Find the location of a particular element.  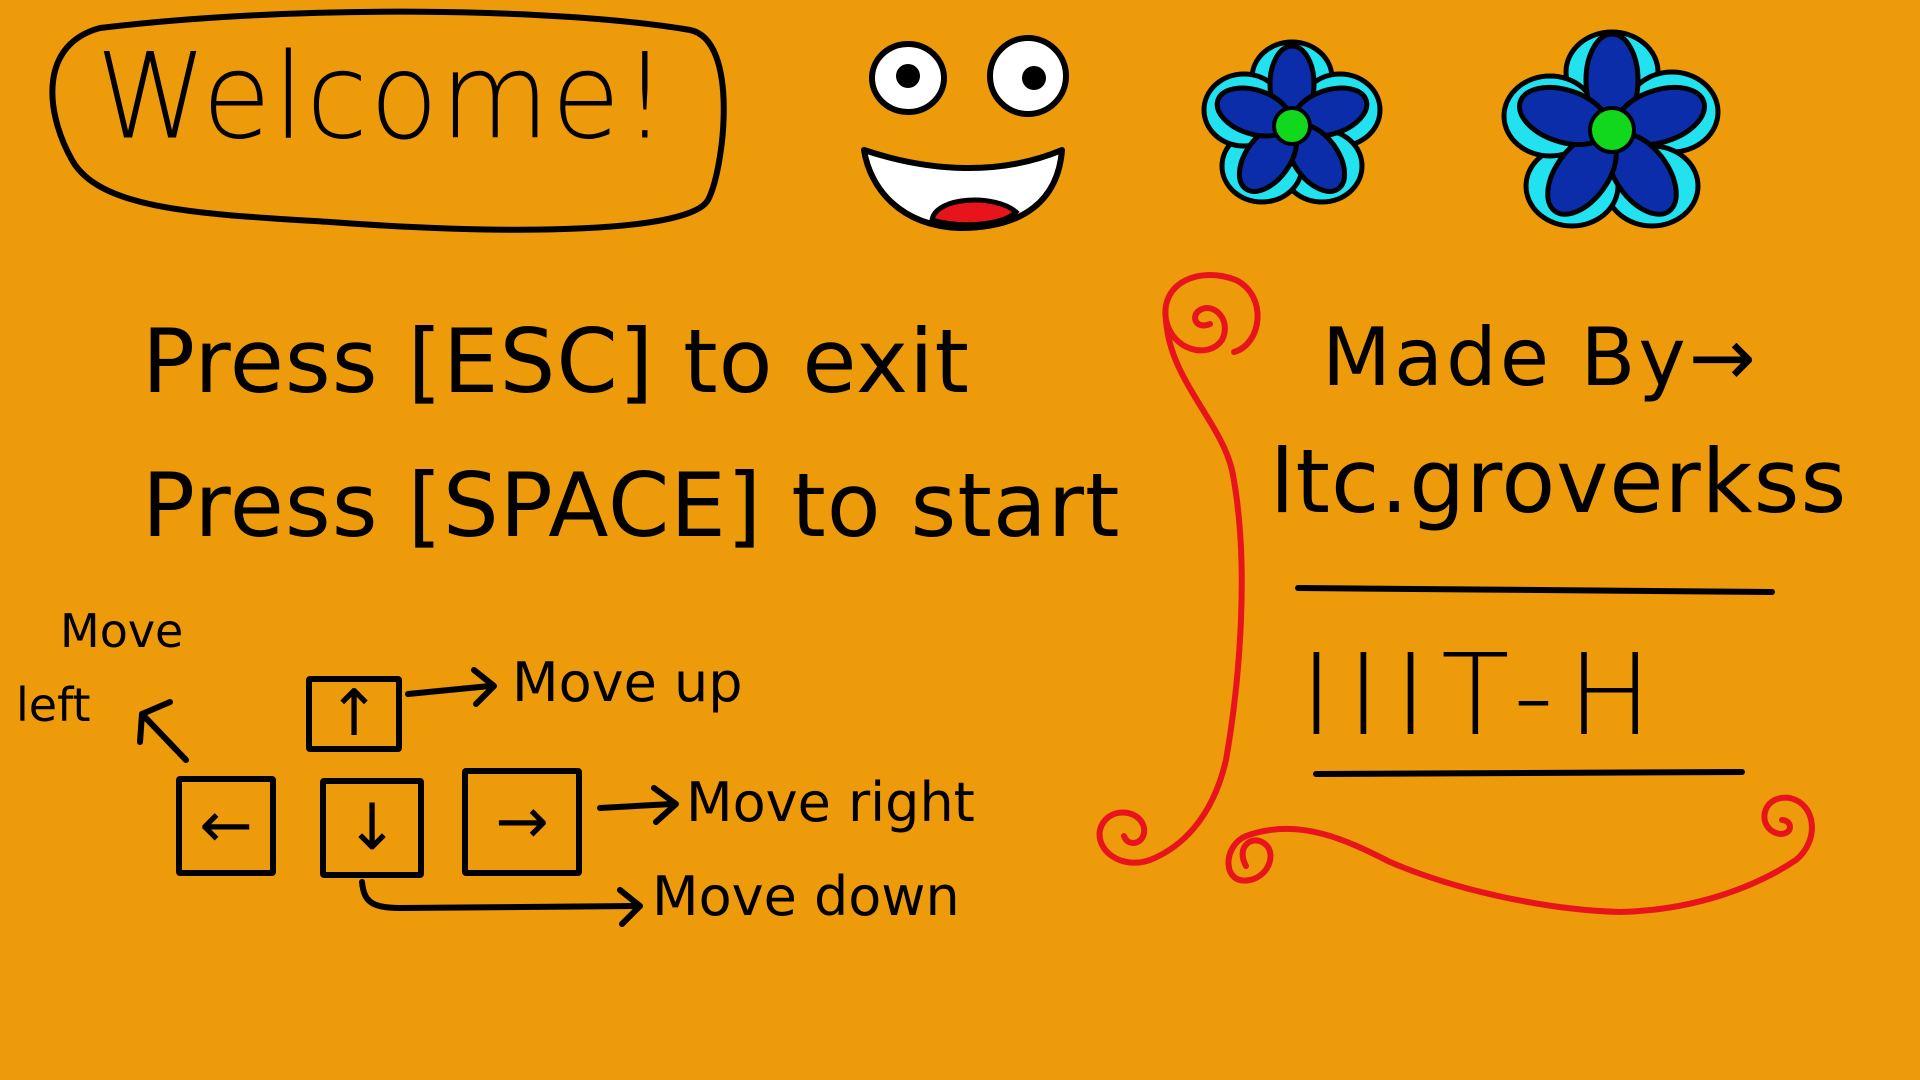

credit-underlines is located at coordinates (1535, 681).